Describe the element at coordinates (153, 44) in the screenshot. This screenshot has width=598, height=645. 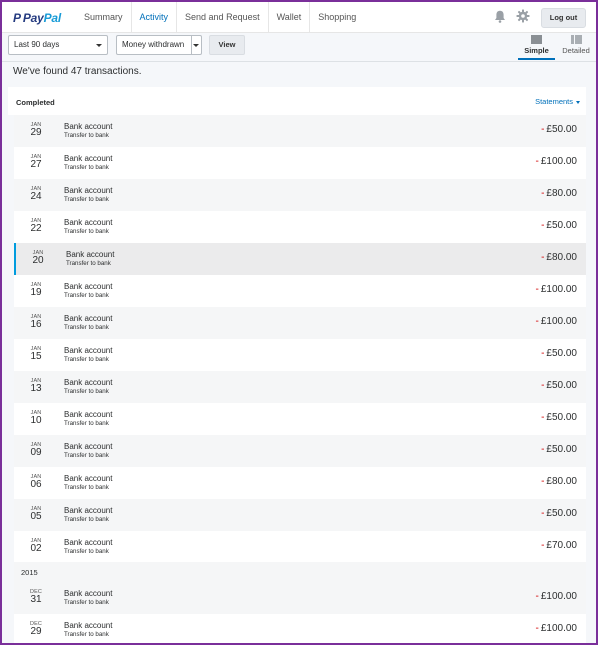
I see `transaction-type-value: Money withdrawn` at that location.